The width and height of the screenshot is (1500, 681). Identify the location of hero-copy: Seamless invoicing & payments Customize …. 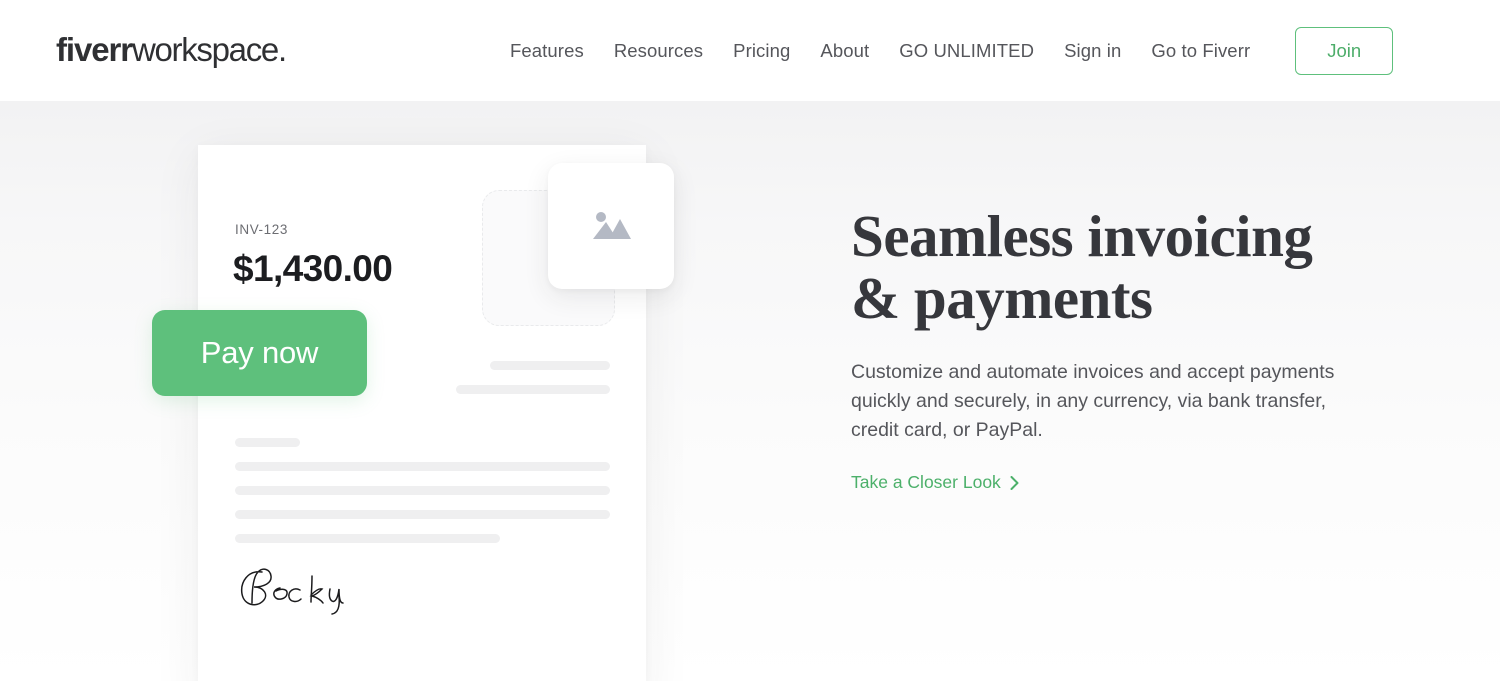
(1111, 349).